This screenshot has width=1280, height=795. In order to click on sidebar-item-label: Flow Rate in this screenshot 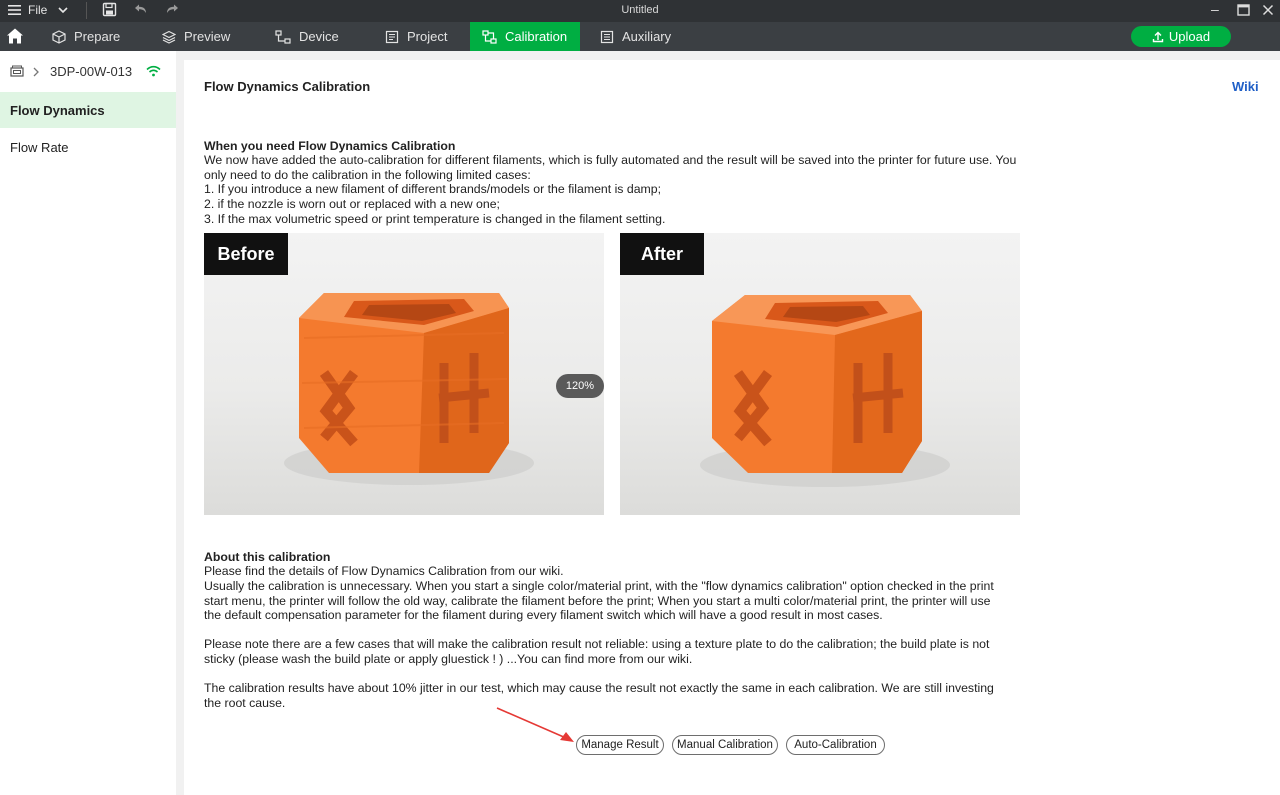, I will do `click(39, 147)`.